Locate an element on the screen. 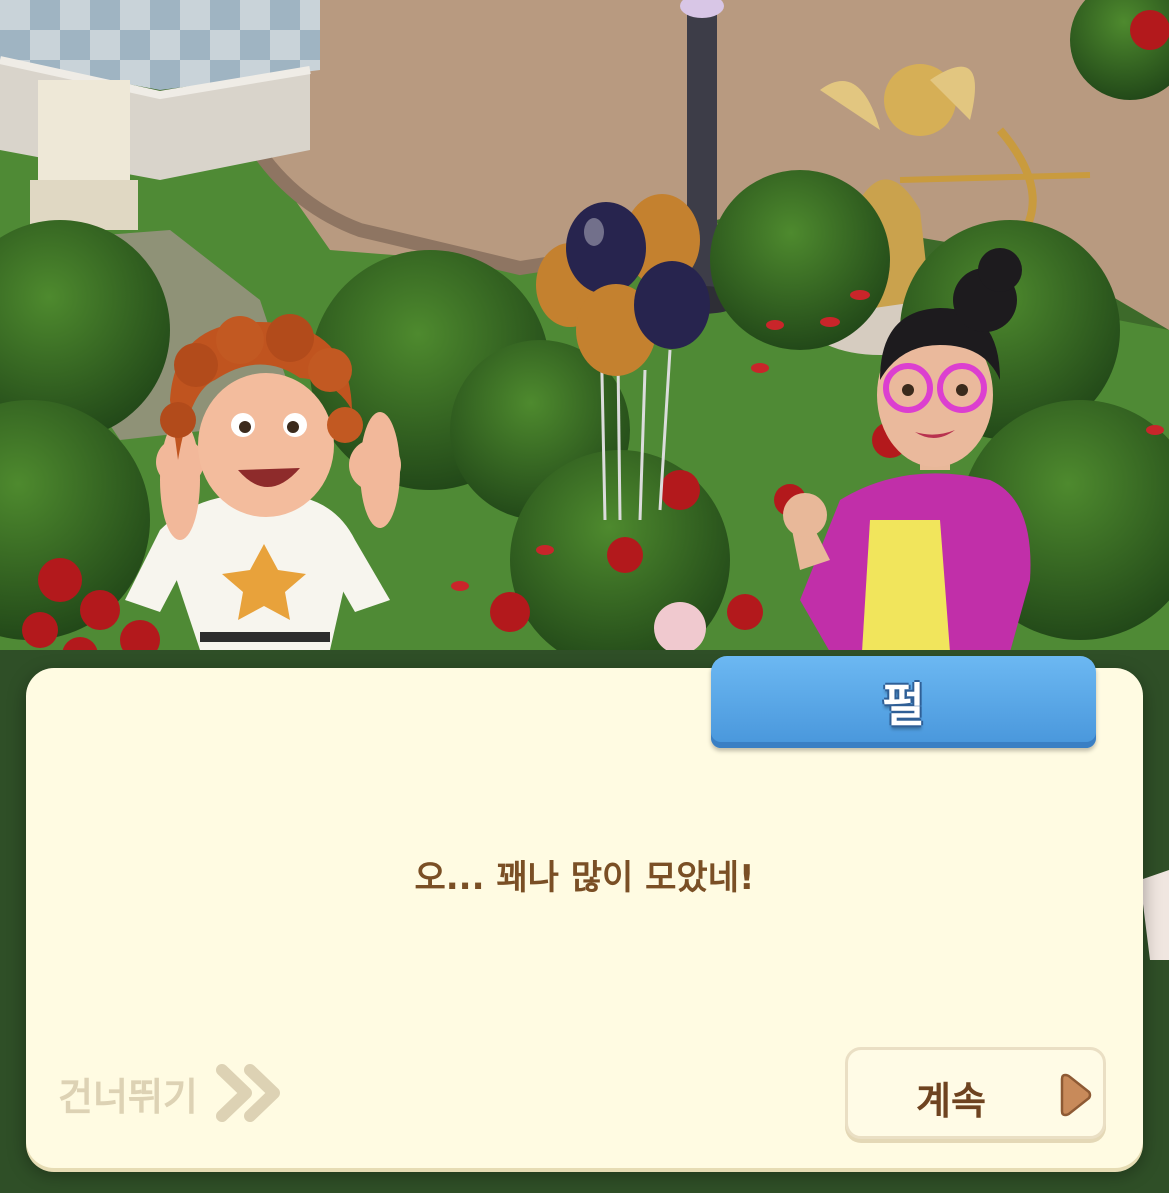 The height and width of the screenshot is (1193, 1169). dialog-text: 오... 꽤나 많이 모았네! is located at coordinates (584, 878).